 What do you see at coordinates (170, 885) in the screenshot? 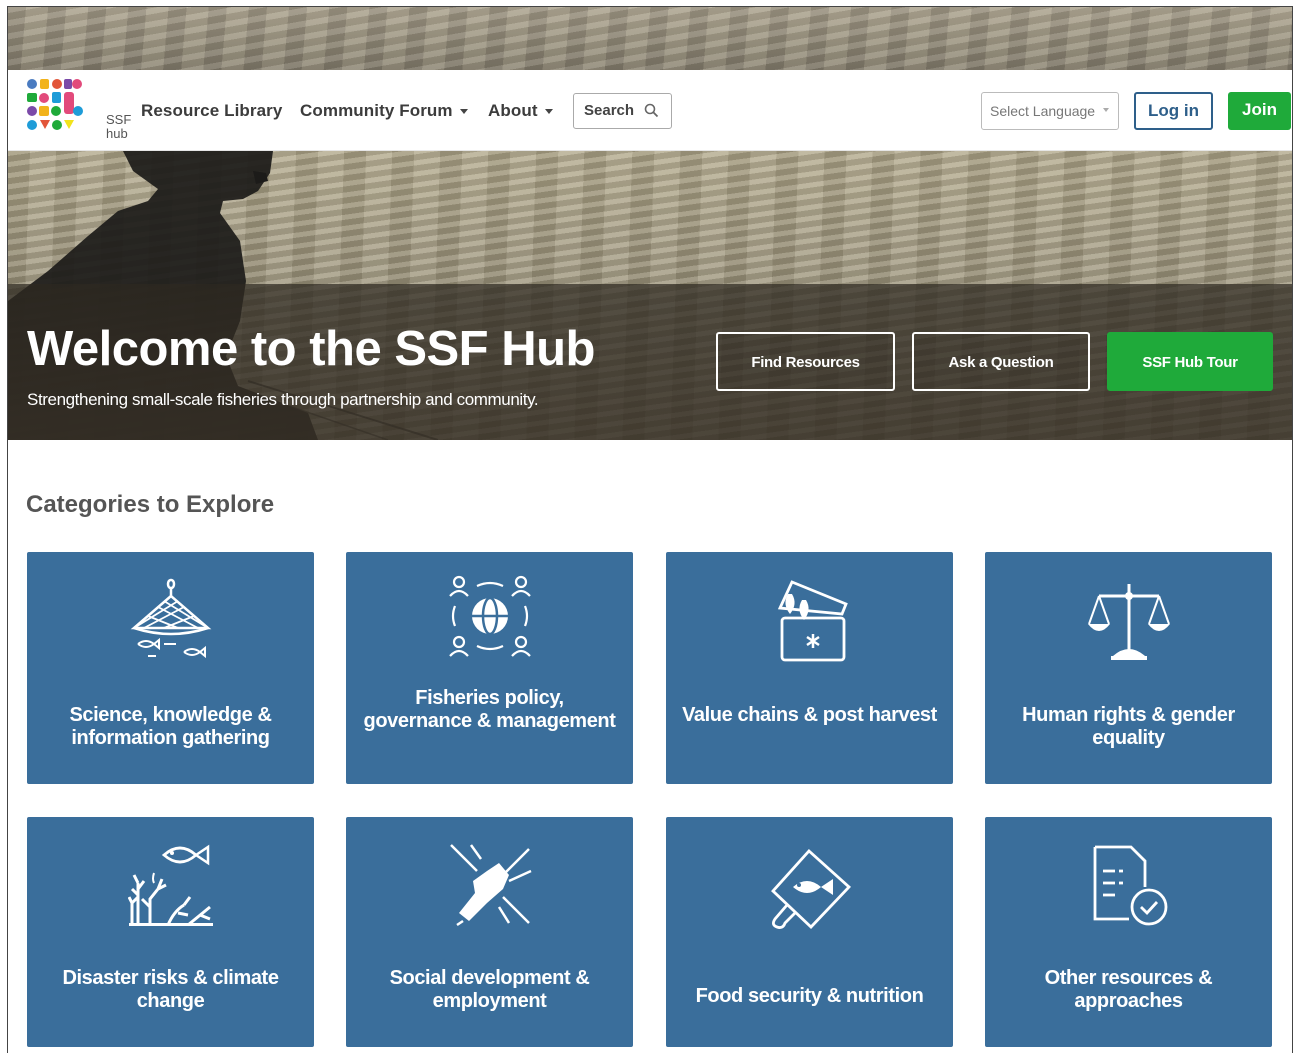
I see `coral-fish-icon` at bounding box center [170, 885].